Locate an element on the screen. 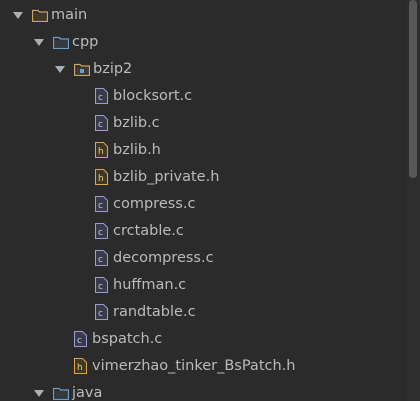  tree-node-label: cpp is located at coordinates (85, 42).